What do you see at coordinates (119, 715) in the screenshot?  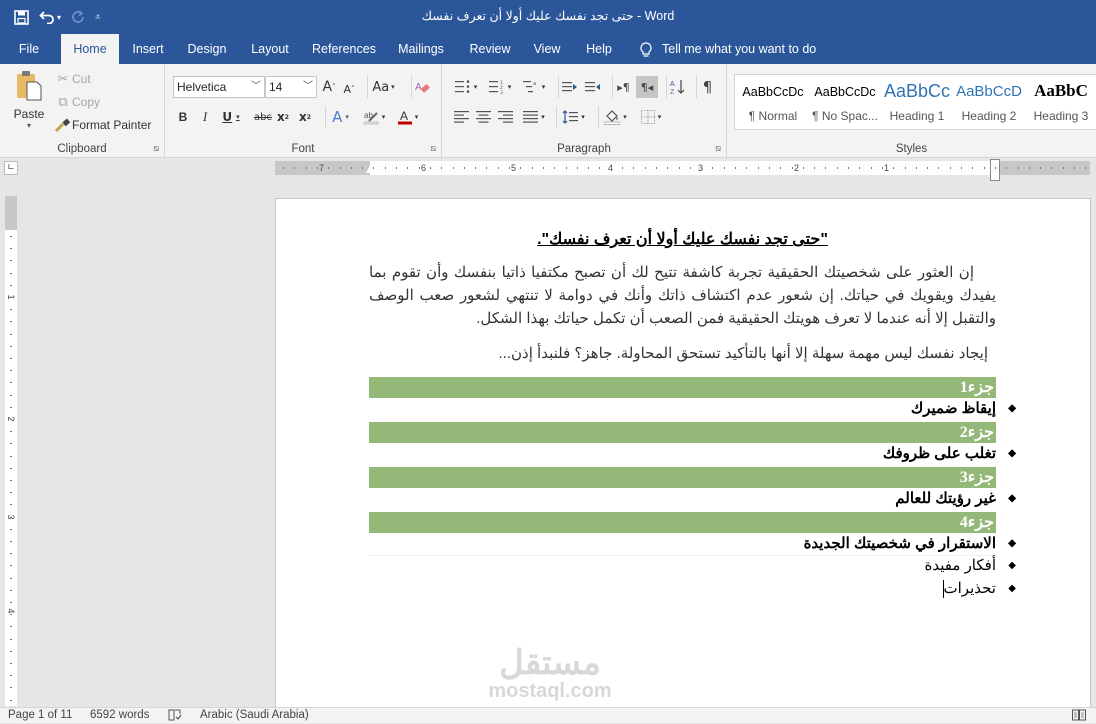 I see `word-count: 6592 words` at bounding box center [119, 715].